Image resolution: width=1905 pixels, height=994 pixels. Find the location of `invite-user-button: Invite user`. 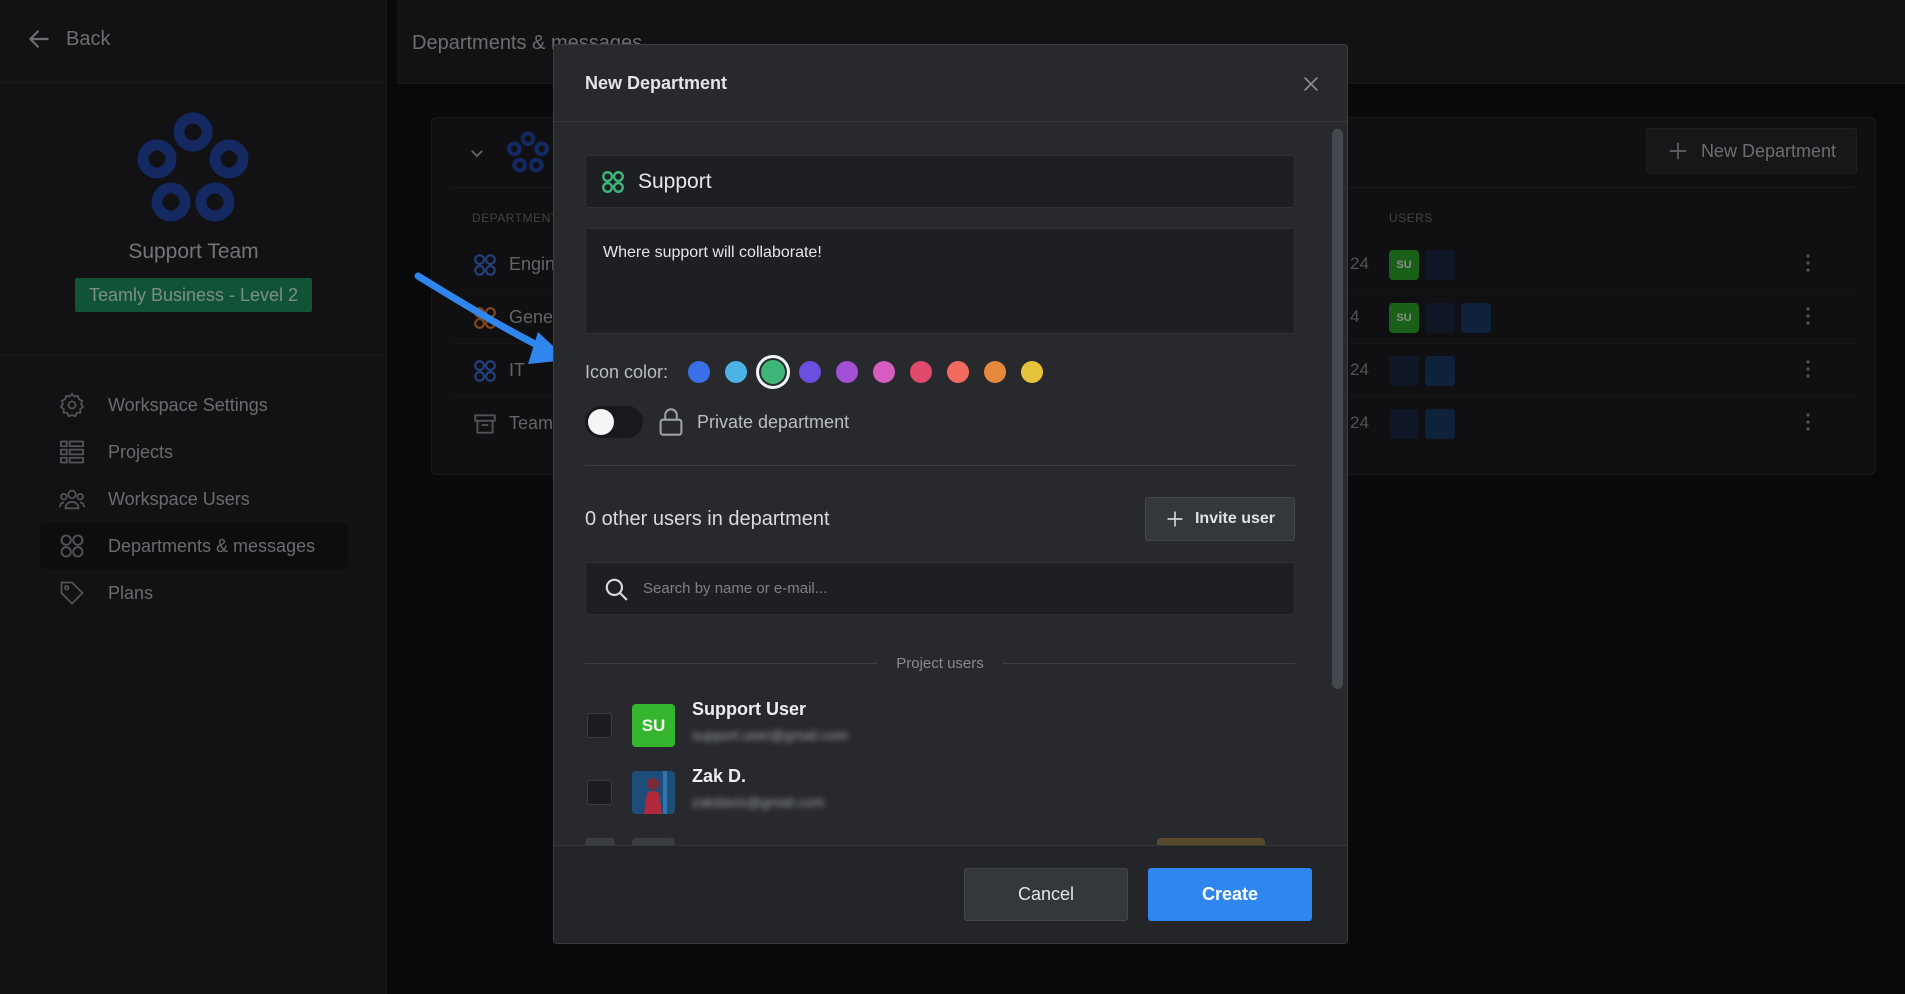

invite-user-button: Invite user is located at coordinates (1220, 519).